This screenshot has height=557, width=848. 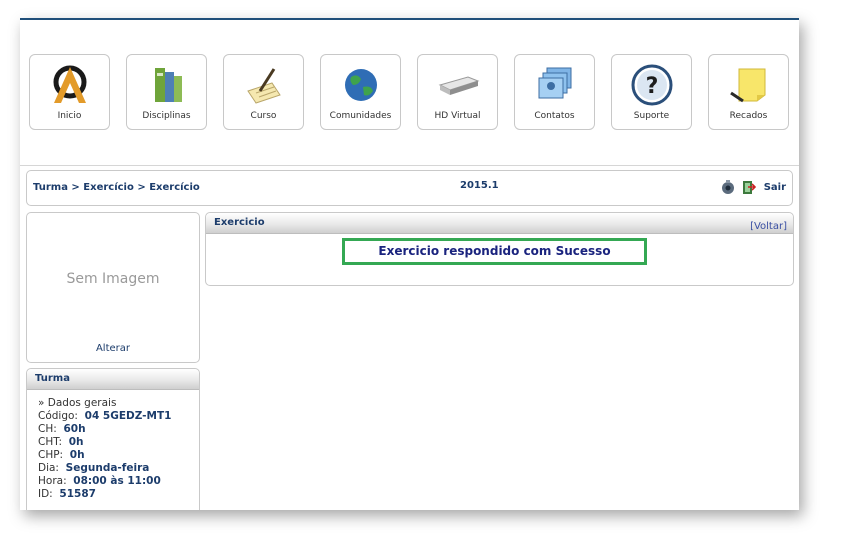 What do you see at coordinates (45, 494) in the screenshot?
I see `field-label: ID:` at bounding box center [45, 494].